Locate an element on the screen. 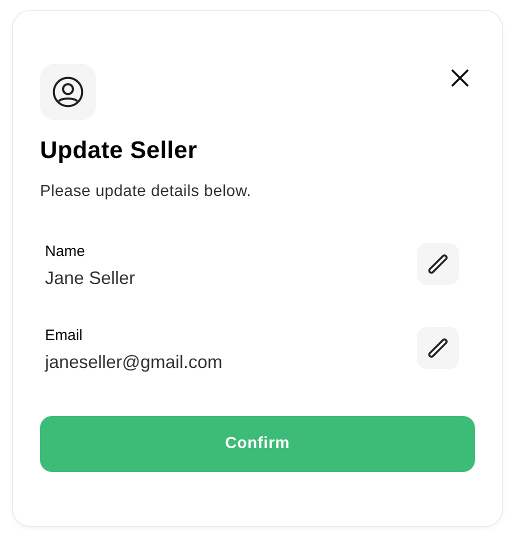  dialog-subtitle: Please update details below. is located at coordinates (146, 192).